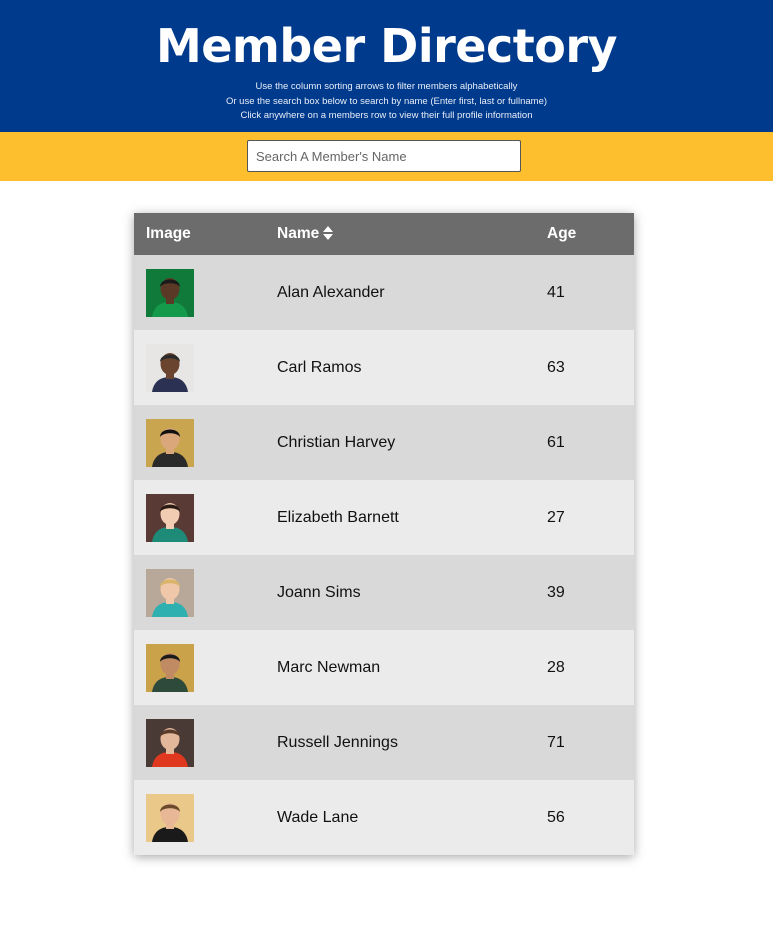  I want to click on cell-age: 61, so click(556, 442).